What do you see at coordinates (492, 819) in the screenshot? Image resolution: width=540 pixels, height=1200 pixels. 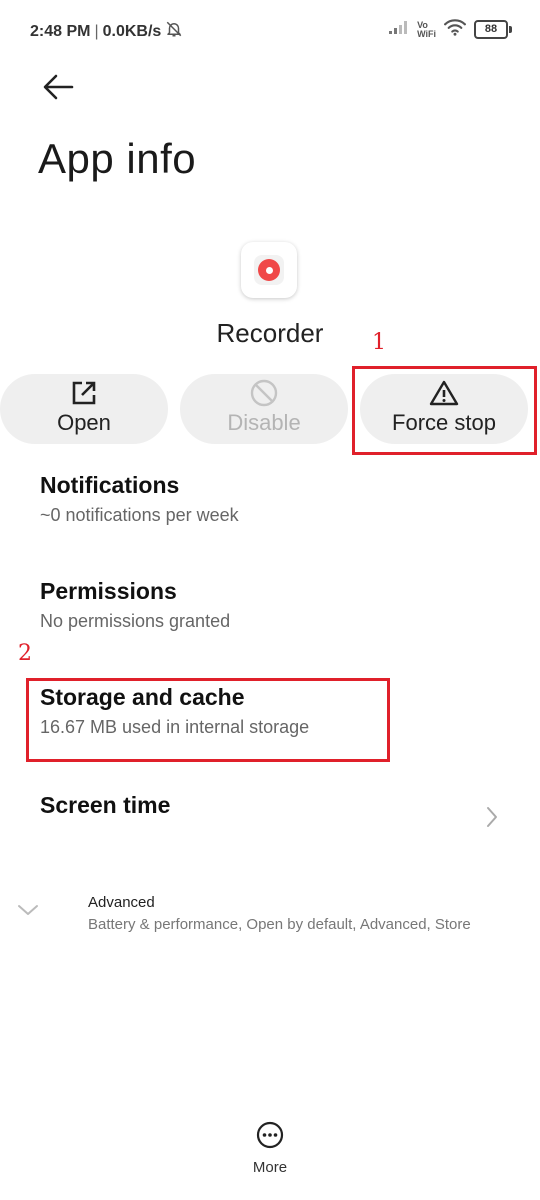 I see `chevron-right-icon` at bounding box center [492, 819].